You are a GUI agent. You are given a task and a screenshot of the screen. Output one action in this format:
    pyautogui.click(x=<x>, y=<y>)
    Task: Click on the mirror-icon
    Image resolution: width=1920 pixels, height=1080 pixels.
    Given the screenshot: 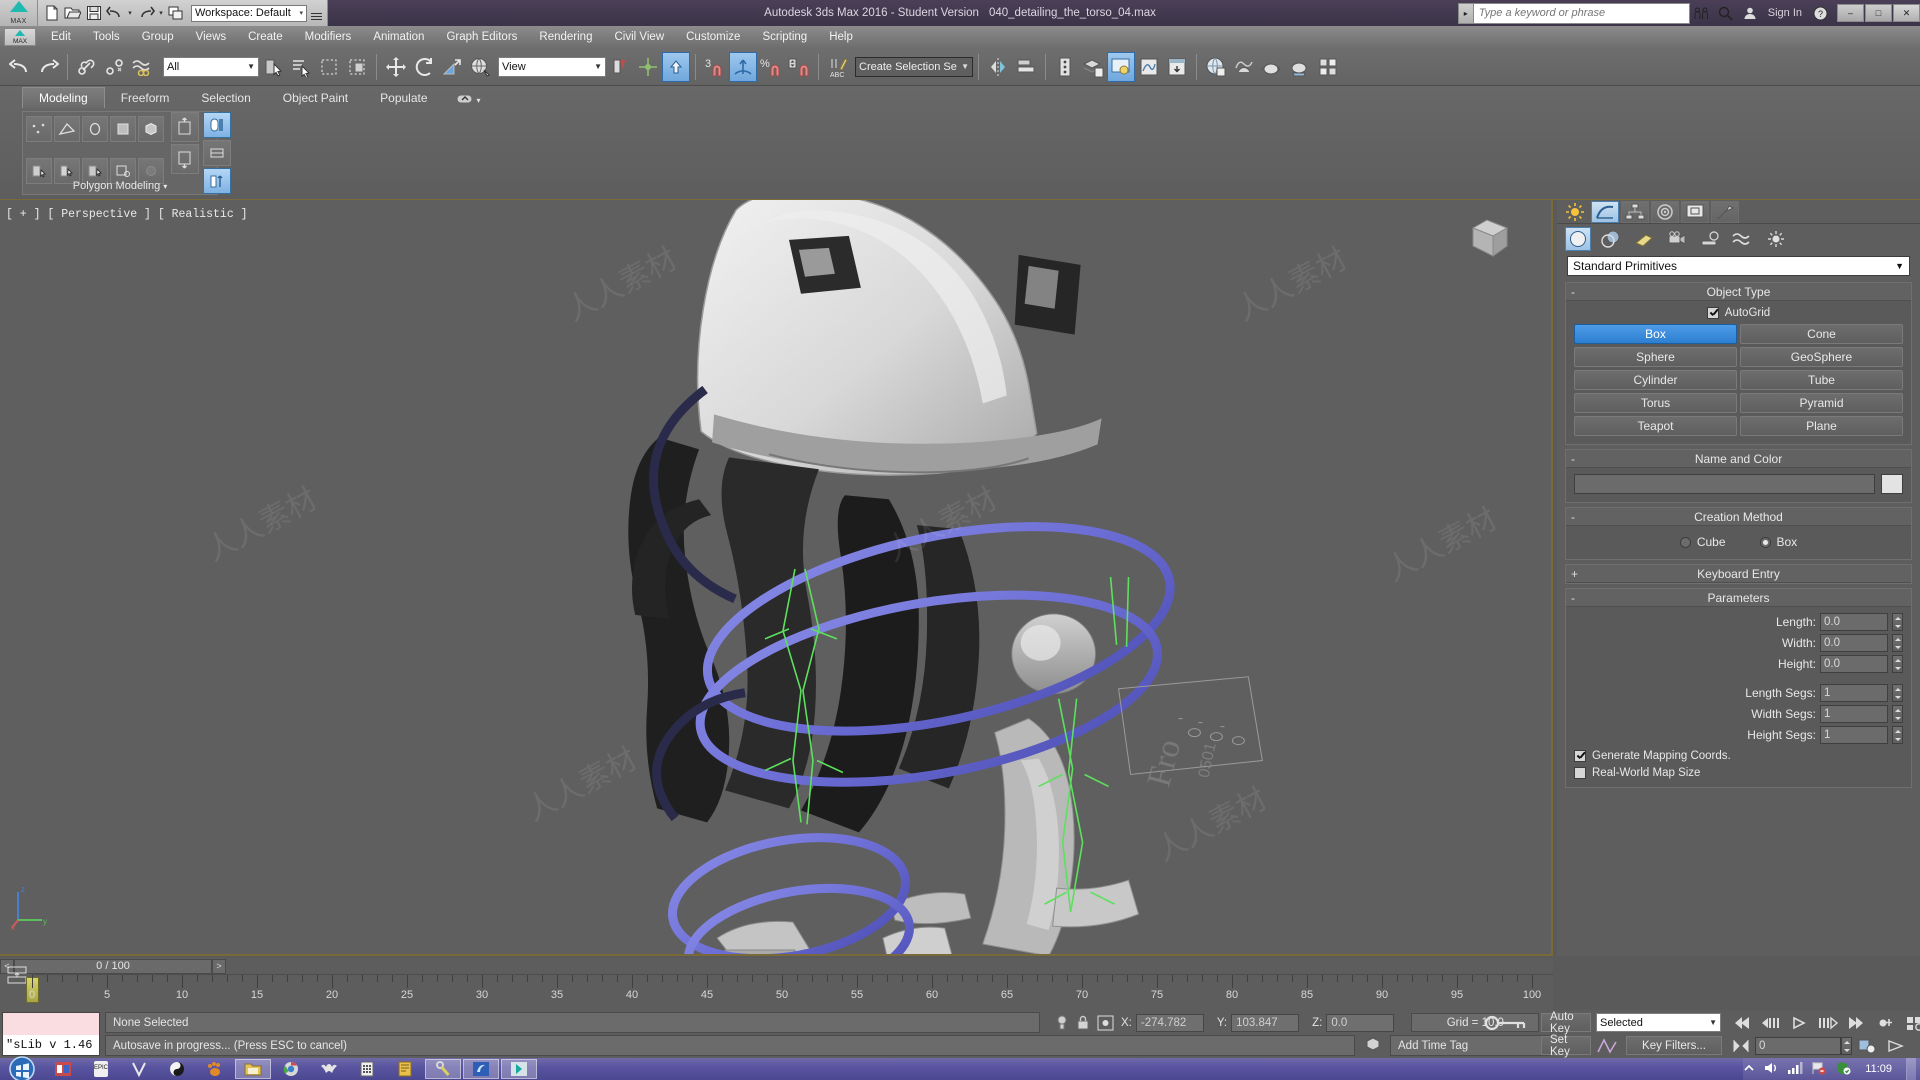 What is the action you would take?
    pyautogui.click(x=998, y=67)
    